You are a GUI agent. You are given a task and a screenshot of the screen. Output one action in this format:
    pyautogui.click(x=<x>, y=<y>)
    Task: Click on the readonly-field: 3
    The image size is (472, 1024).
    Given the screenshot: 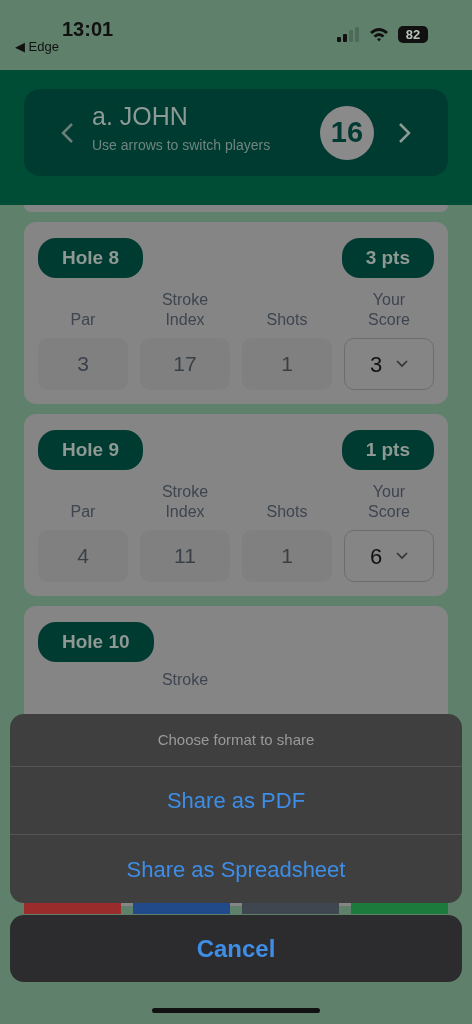 What is the action you would take?
    pyautogui.click(x=83, y=364)
    